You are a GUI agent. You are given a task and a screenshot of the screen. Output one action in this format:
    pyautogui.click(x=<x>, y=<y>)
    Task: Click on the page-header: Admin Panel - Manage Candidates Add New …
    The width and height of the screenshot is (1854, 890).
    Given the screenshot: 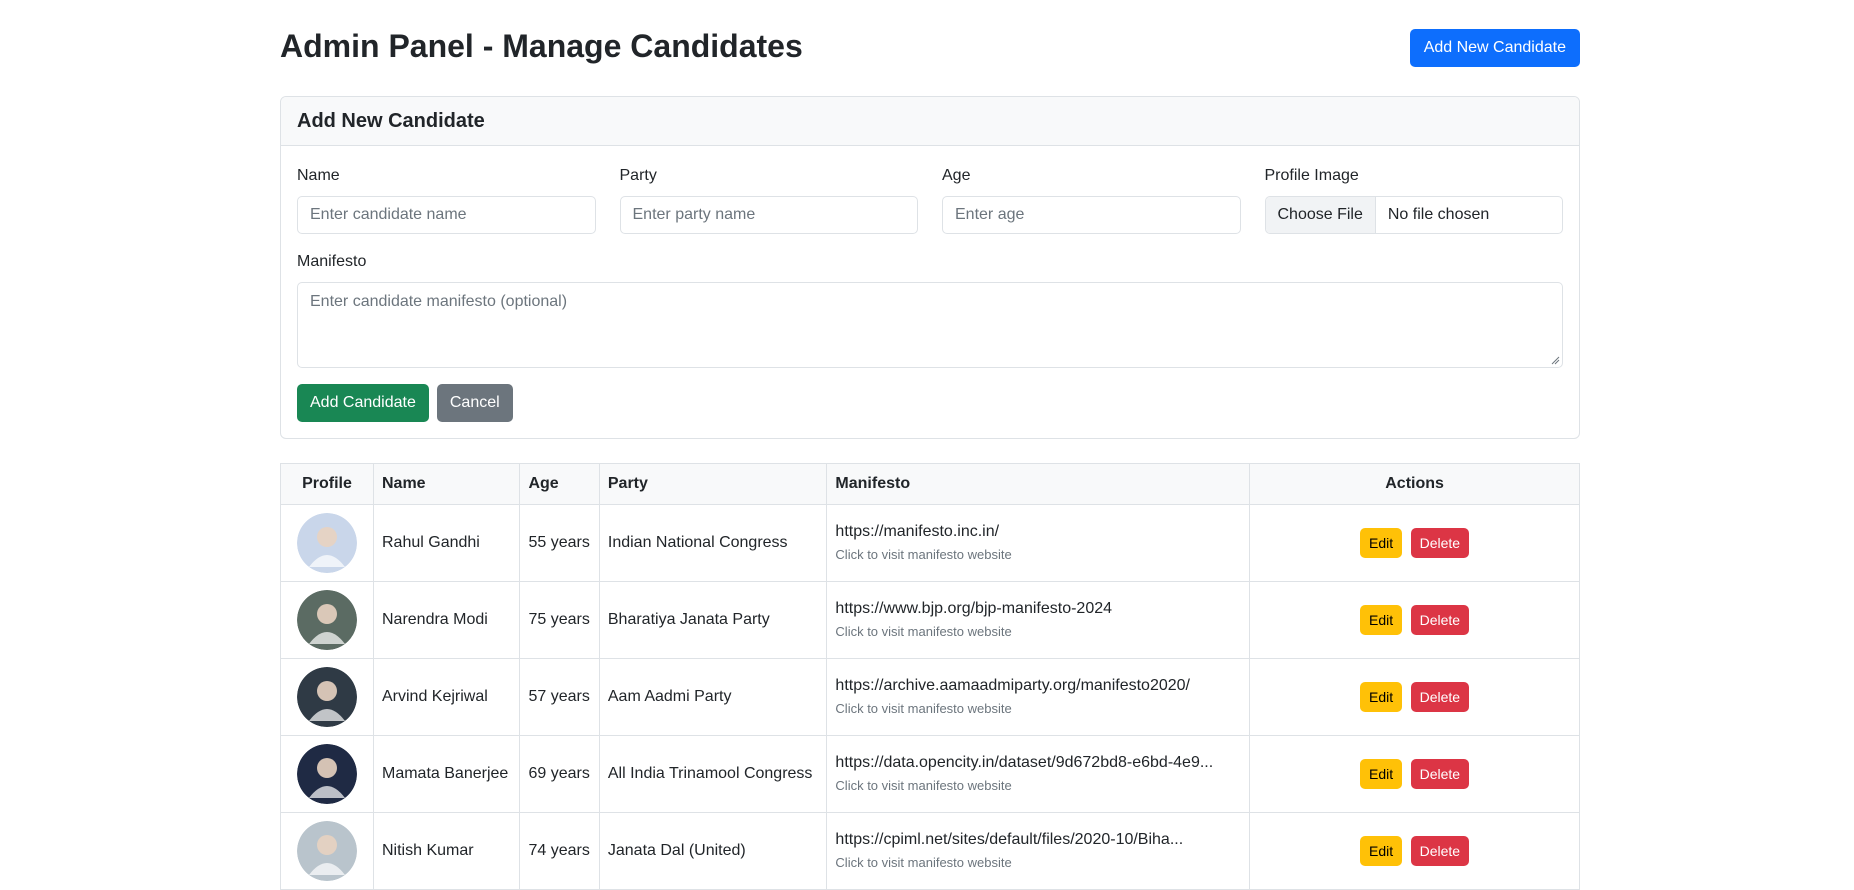 What is the action you would take?
    pyautogui.click(x=930, y=48)
    